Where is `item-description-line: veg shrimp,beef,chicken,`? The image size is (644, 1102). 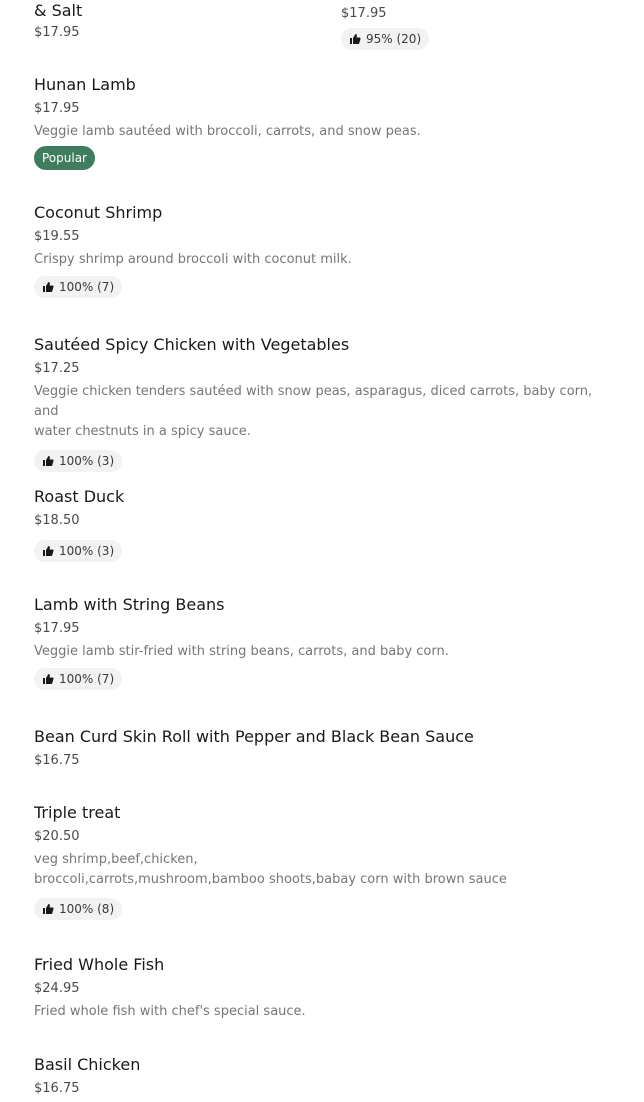 item-description-line: veg shrimp,beef,chicken, is located at coordinates (116, 859).